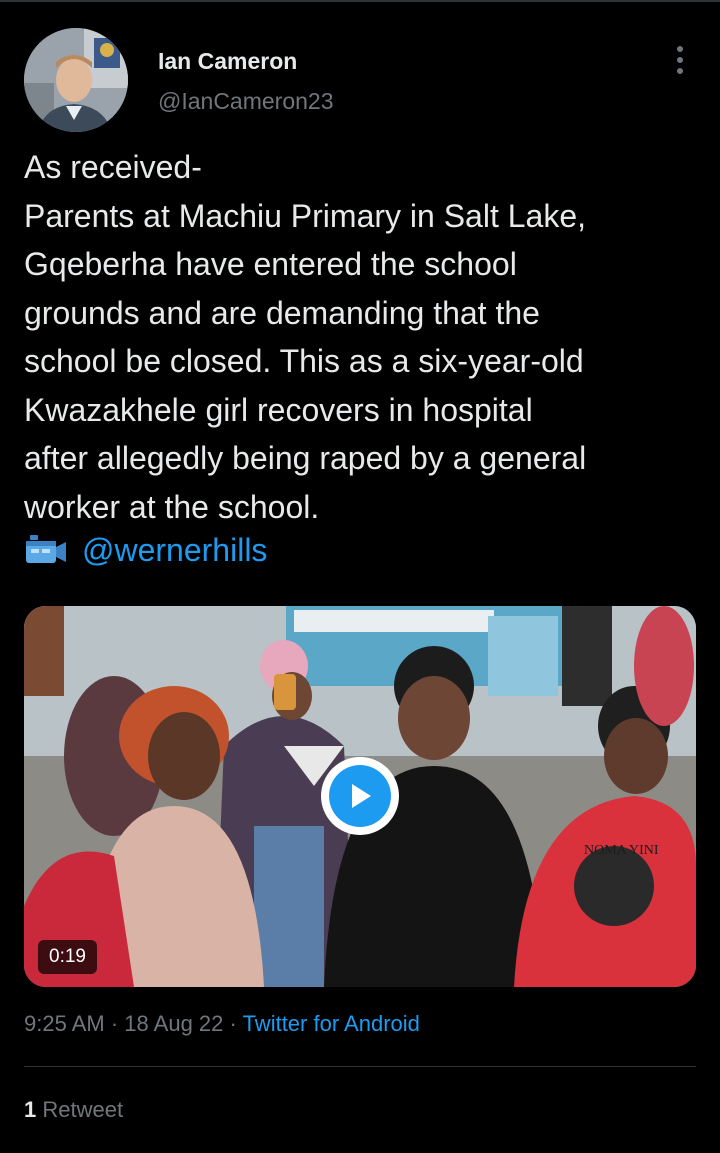 This screenshot has height=1153, width=720. I want to click on retweet-label: Retweet, so click(83, 1109).